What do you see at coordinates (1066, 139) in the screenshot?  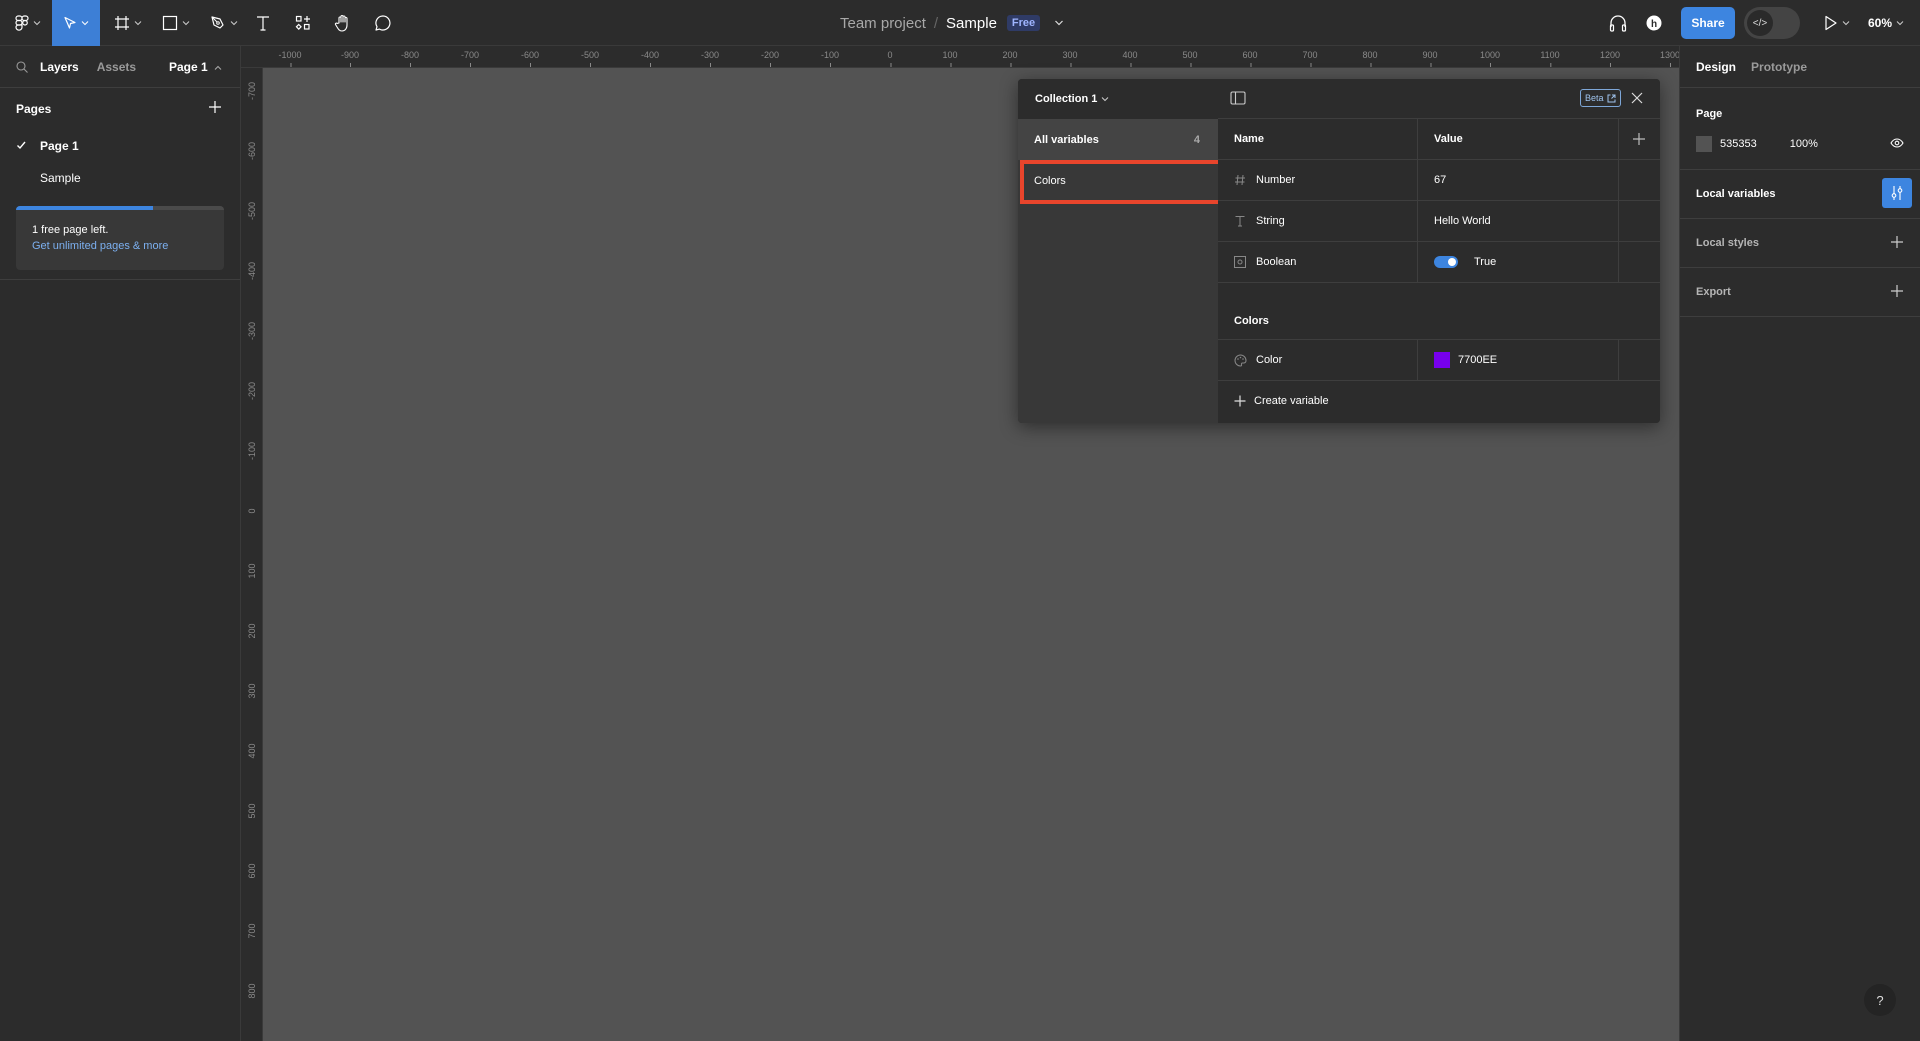 I see `all-variables-label: All variables` at bounding box center [1066, 139].